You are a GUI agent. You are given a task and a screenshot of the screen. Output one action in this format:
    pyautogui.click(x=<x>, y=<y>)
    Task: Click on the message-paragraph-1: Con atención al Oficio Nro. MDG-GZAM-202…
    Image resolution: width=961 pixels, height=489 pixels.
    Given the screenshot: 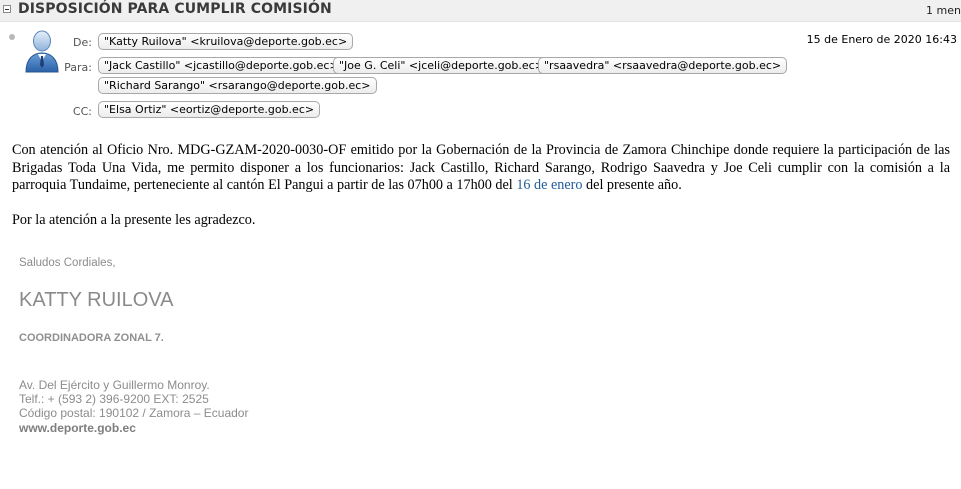 What is the action you would take?
    pyautogui.click(x=481, y=168)
    